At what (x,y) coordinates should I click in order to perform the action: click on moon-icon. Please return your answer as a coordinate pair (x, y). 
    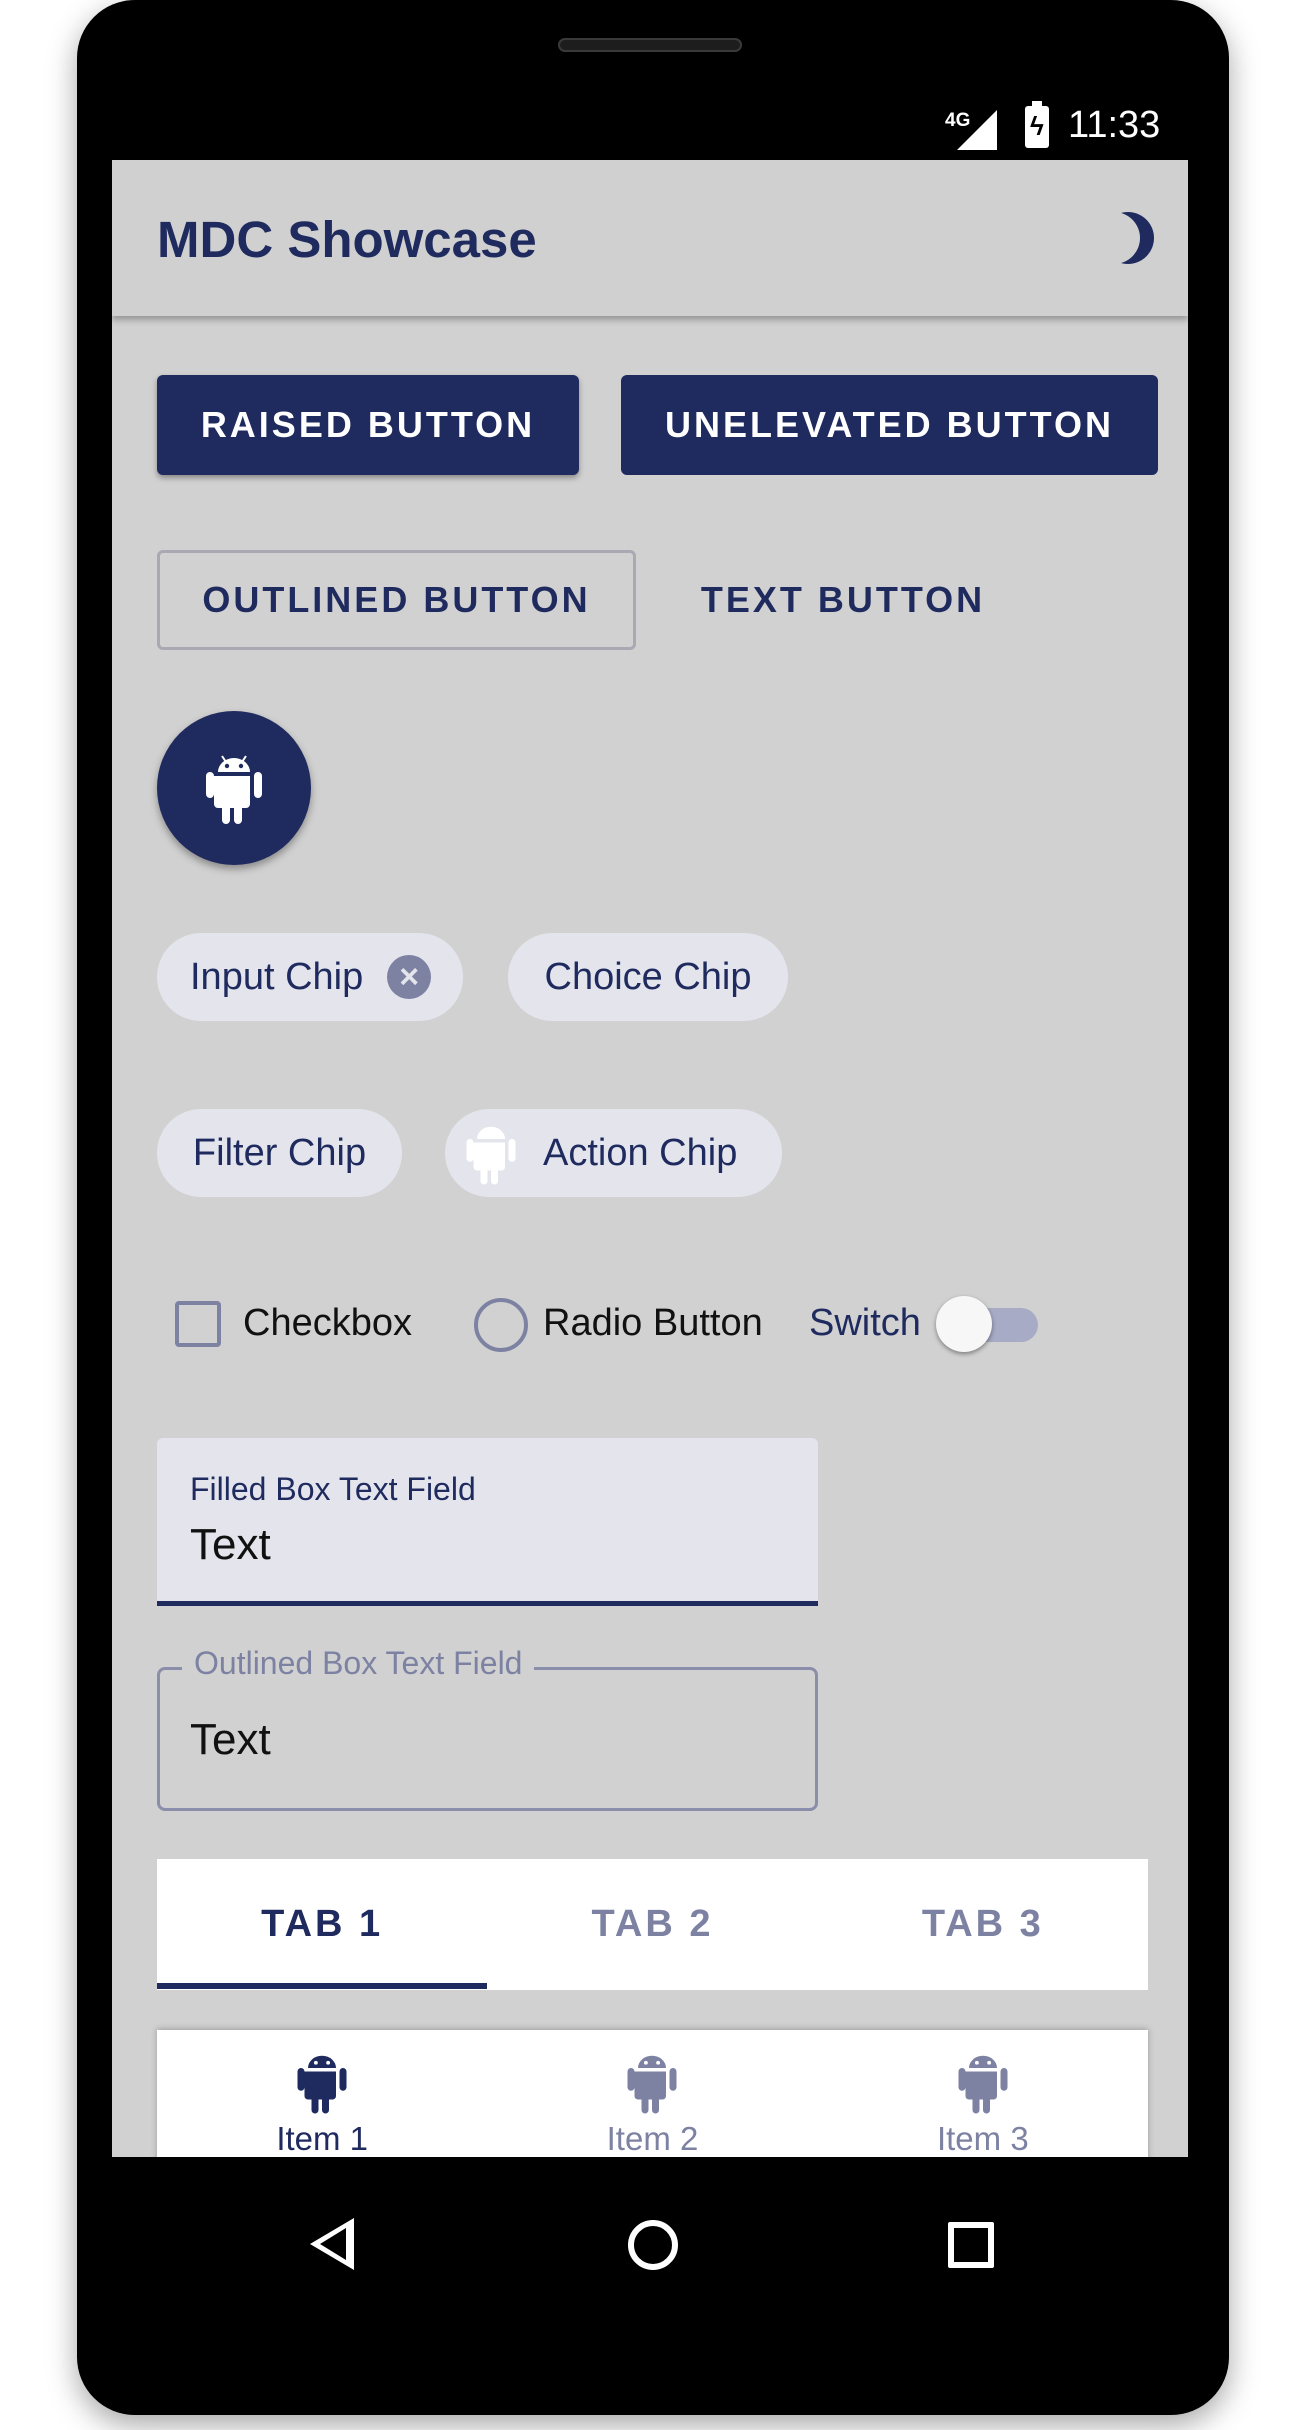
    Looking at the image, I should click on (1114, 238).